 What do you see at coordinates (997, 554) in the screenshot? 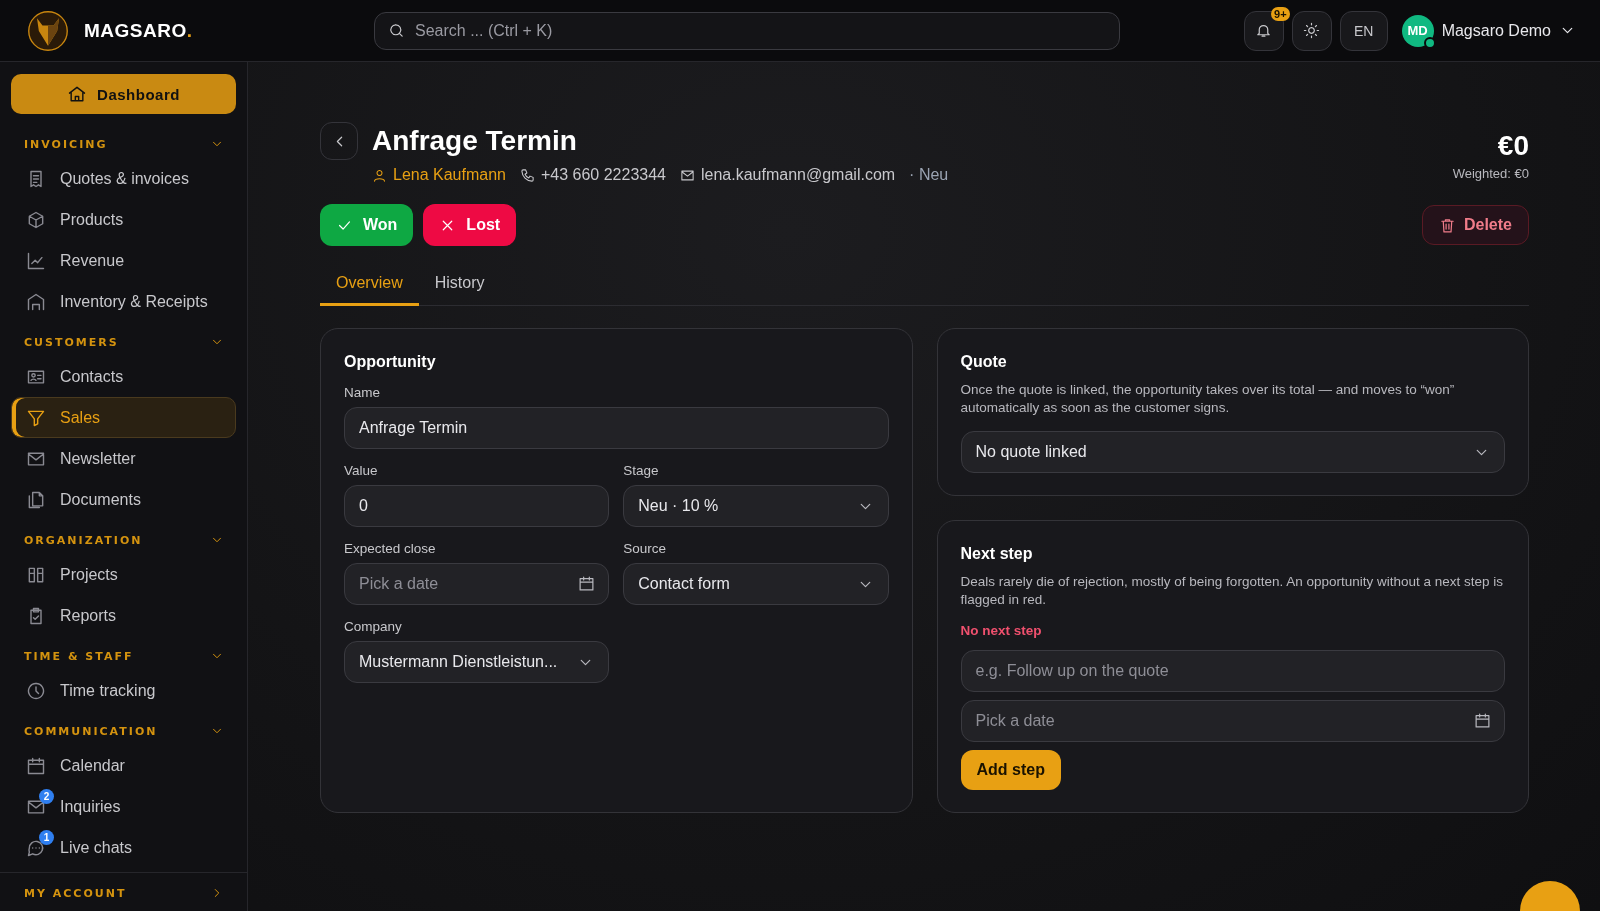
I see `card-title: Next step` at bounding box center [997, 554].